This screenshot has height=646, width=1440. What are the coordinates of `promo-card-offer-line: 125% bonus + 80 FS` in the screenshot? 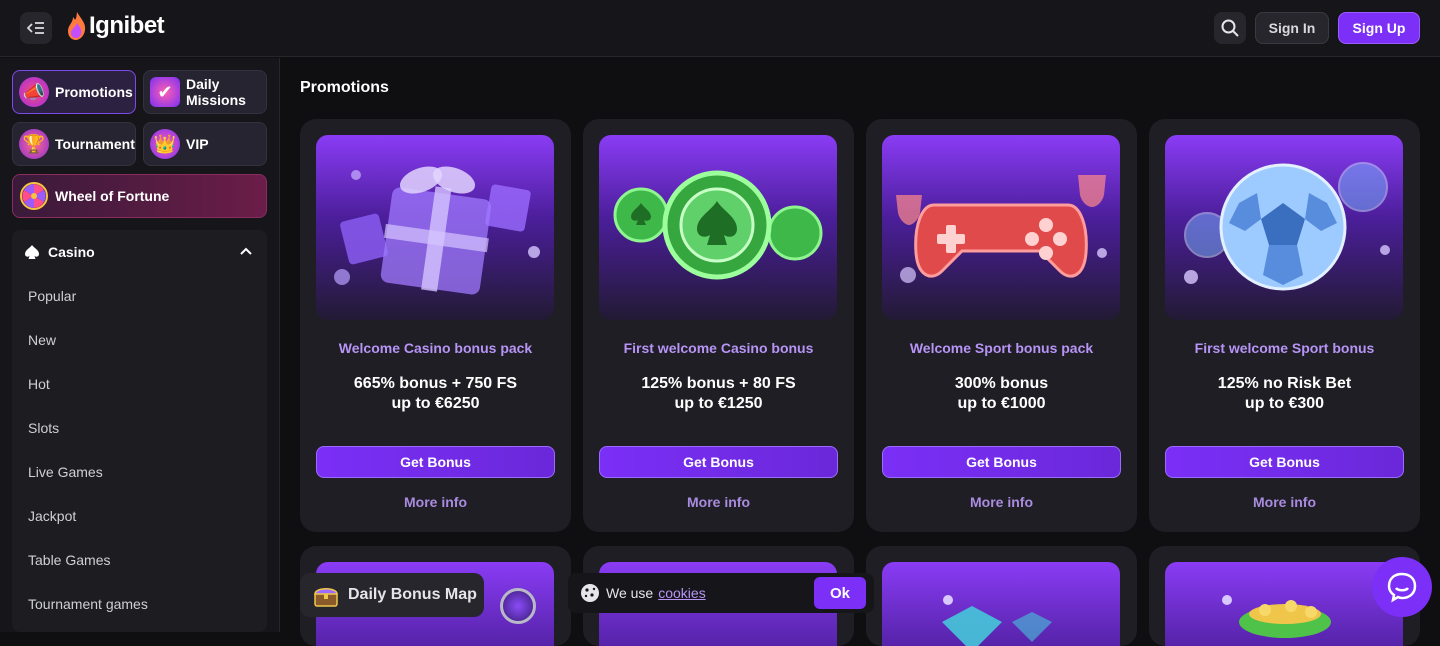 It's located at (718, 383).